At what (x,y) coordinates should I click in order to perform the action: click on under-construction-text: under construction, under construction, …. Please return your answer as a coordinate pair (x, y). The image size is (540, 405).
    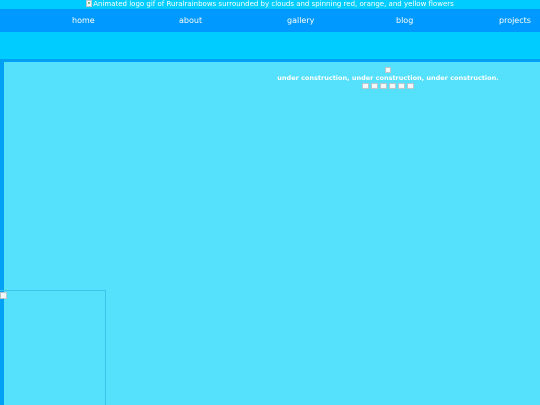
    Looking at the image, I should click on (388, 78).